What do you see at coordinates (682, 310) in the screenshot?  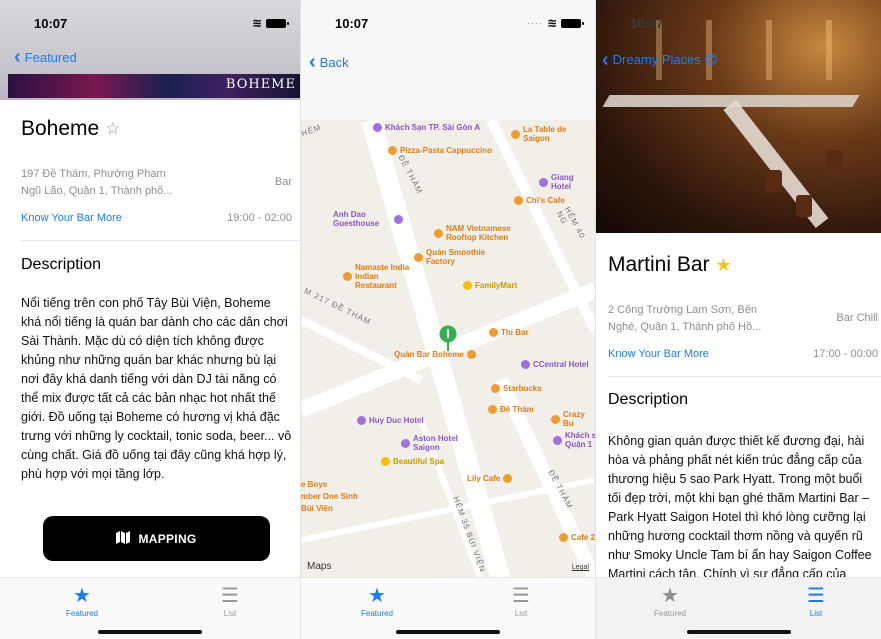 I see `address-line-1: 2 Công Trường Lam Sơn, Bến` at bounding box center [682, 310].